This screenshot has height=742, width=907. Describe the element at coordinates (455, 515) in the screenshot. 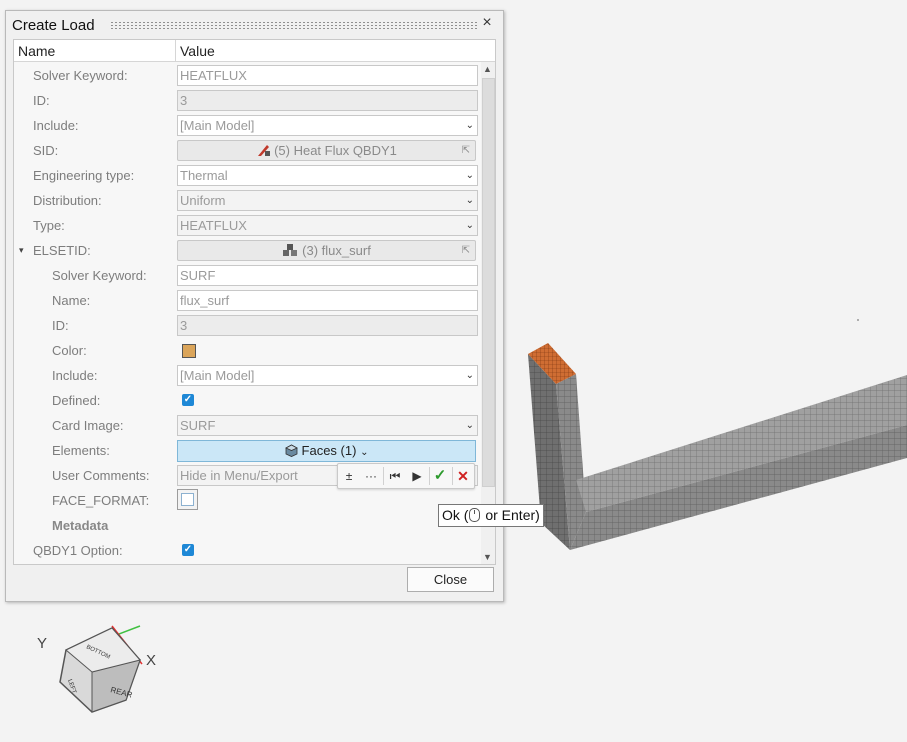

I see `tooltip-prefix: Ok (` at that location.